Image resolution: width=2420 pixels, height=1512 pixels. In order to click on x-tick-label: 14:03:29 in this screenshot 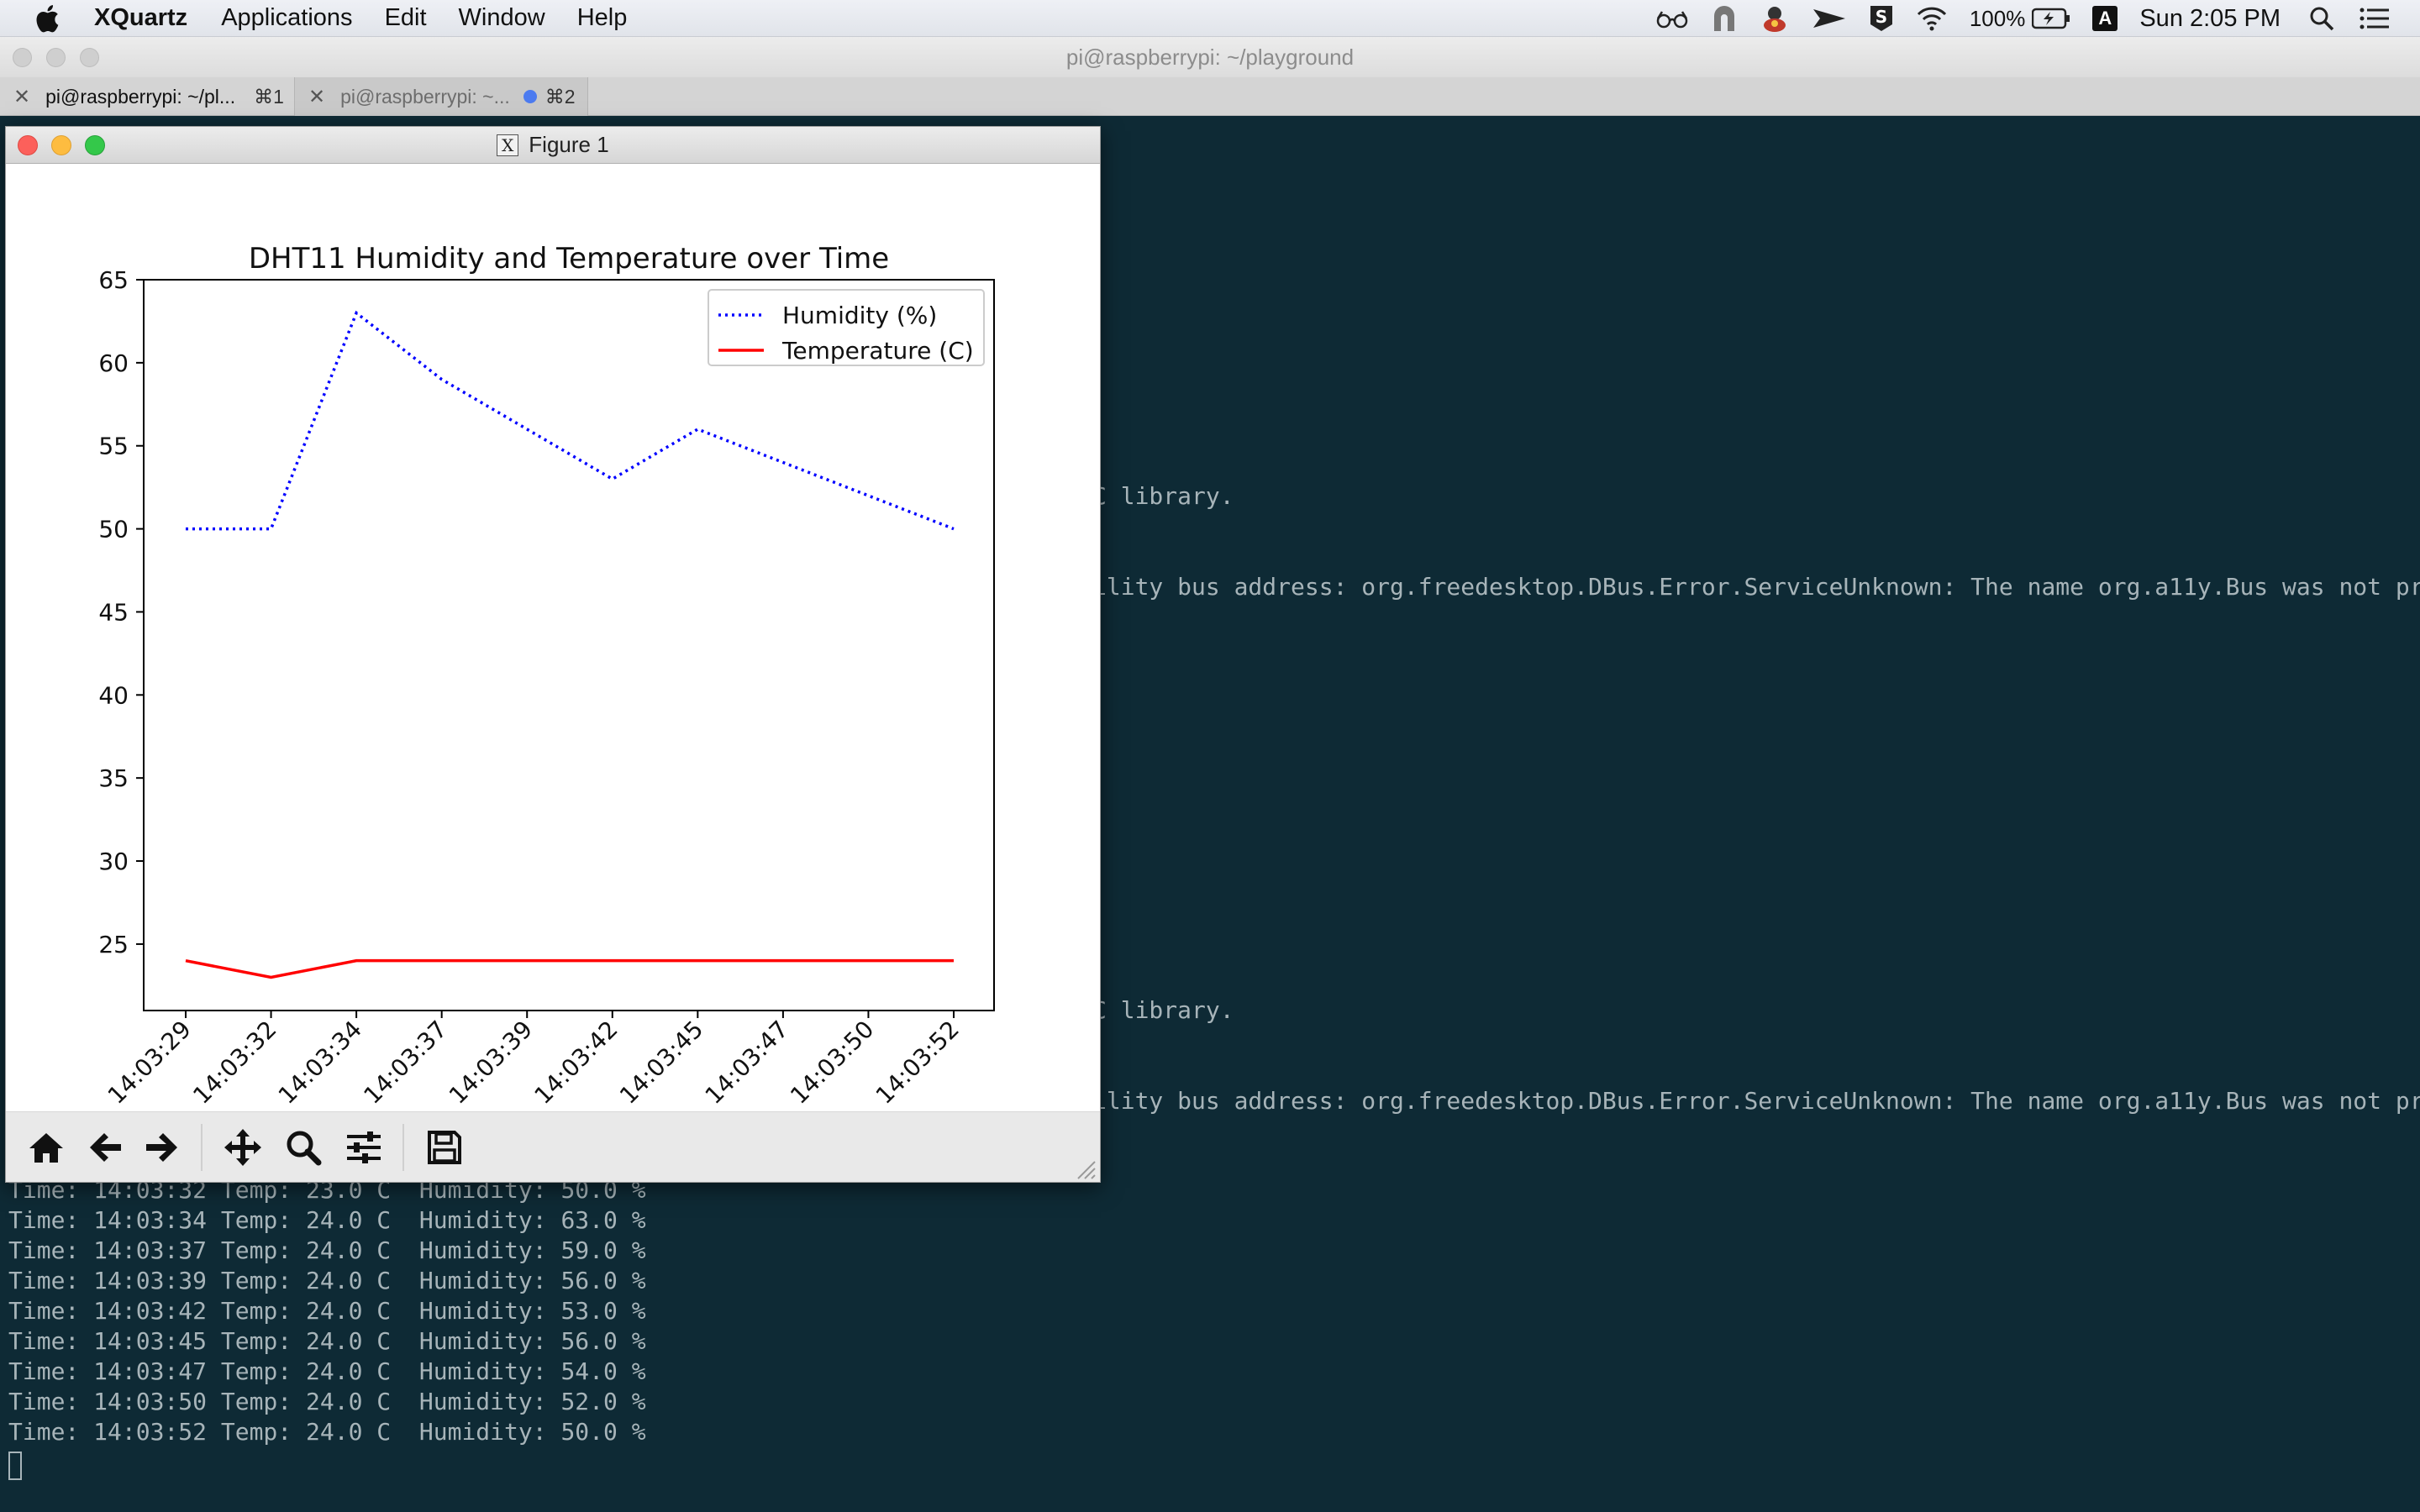, I will do `click(150, 1063)`.